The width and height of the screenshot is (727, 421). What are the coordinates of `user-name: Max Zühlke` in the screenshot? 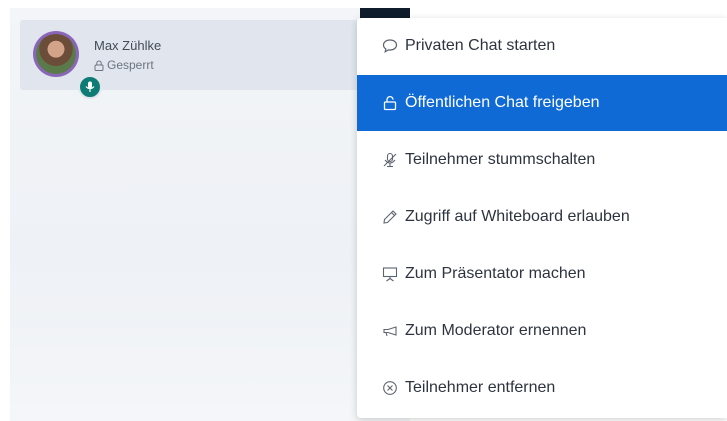 It's located at (128, 45).